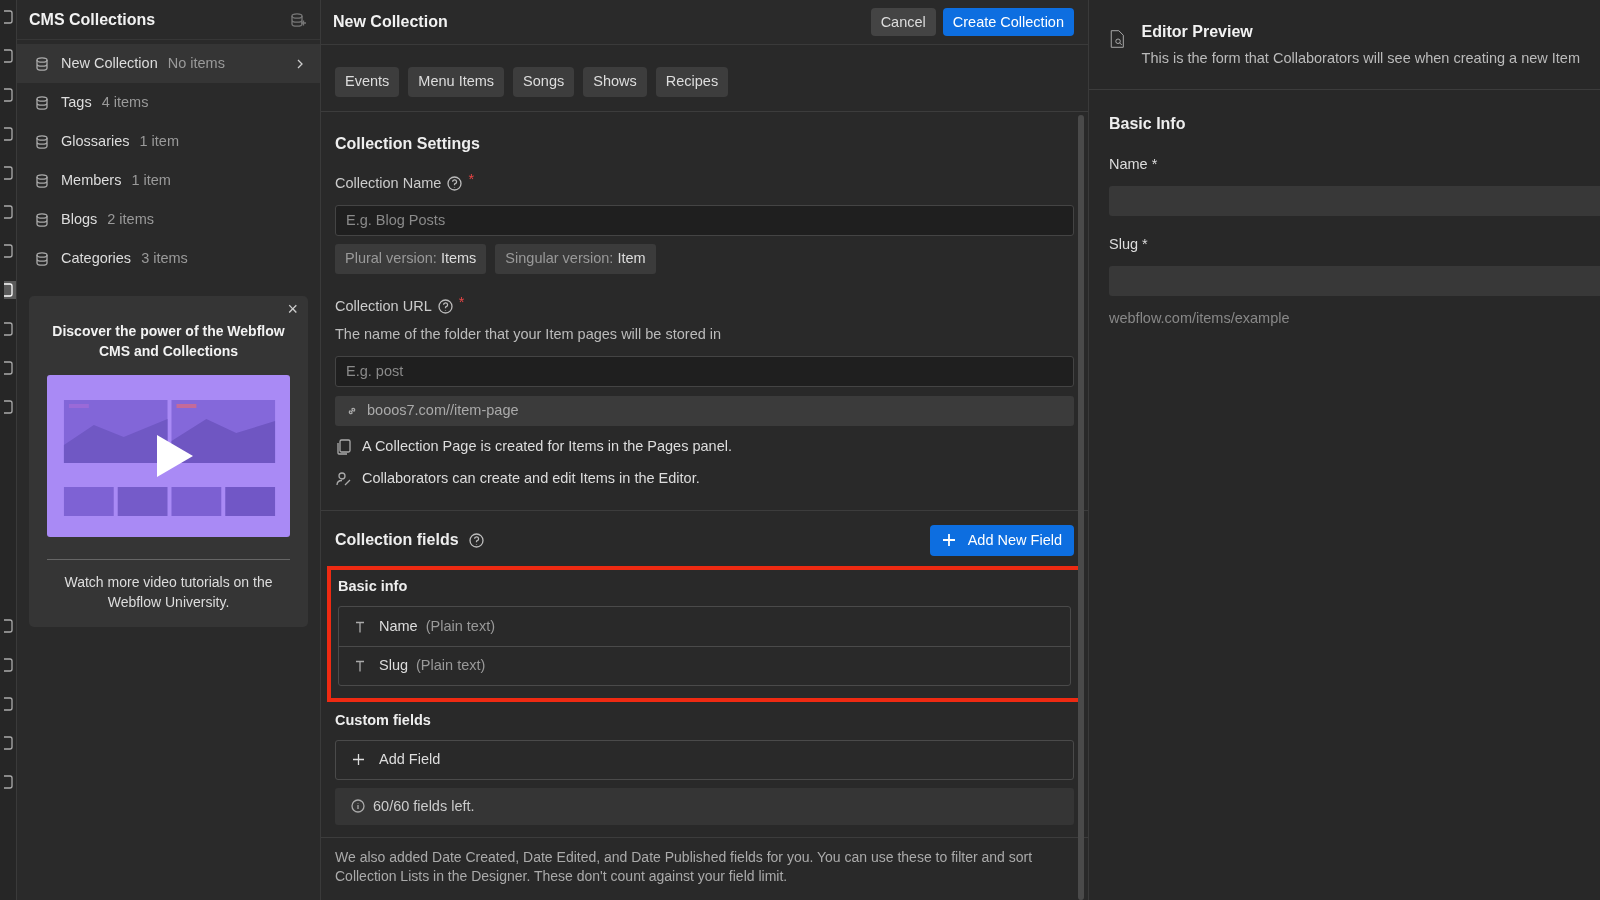 The height and width of the screenshot is (900, 1600). What do you see at coordinates (109, 63) in the screenshot?
I see `collection-name: New Collection` at bounding box center [109, 63].